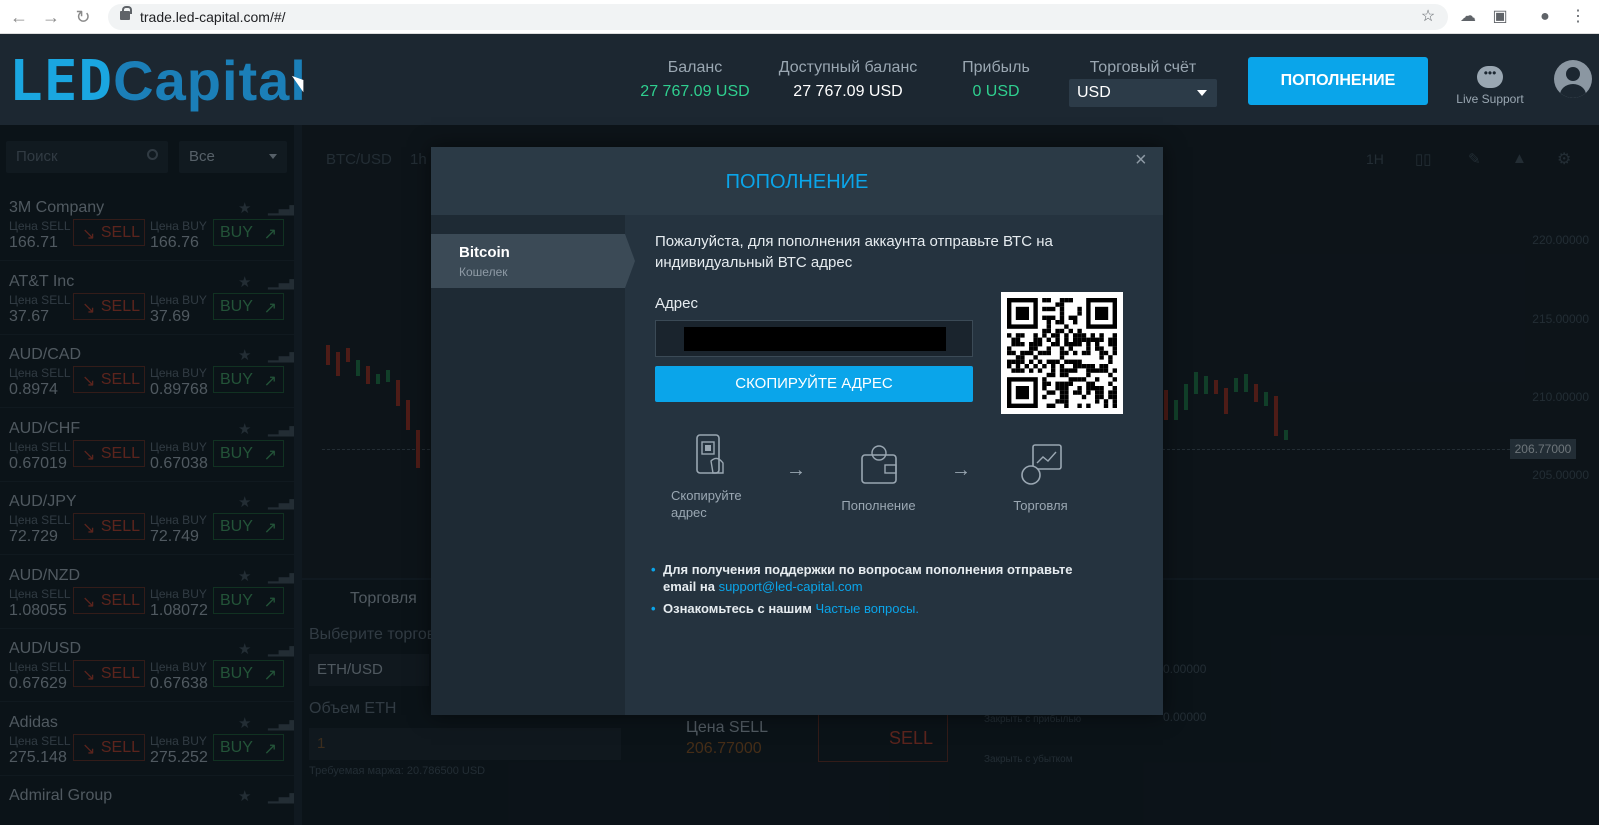 The width and height of the screenshot is (1599, 825). I want to click on method-subtitle: Кошелек, so click(483, 272).